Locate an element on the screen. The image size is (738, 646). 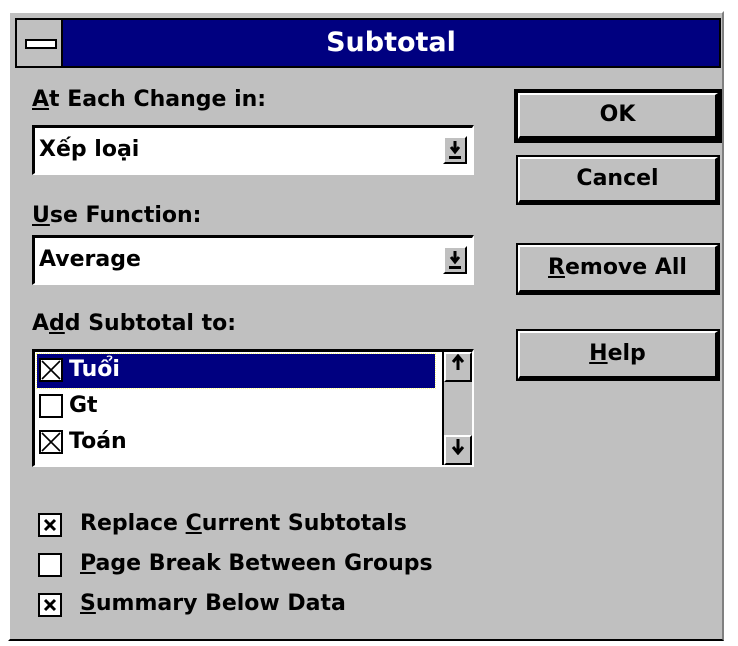
window-title: Subtotal is located at coordinates (391, 42).